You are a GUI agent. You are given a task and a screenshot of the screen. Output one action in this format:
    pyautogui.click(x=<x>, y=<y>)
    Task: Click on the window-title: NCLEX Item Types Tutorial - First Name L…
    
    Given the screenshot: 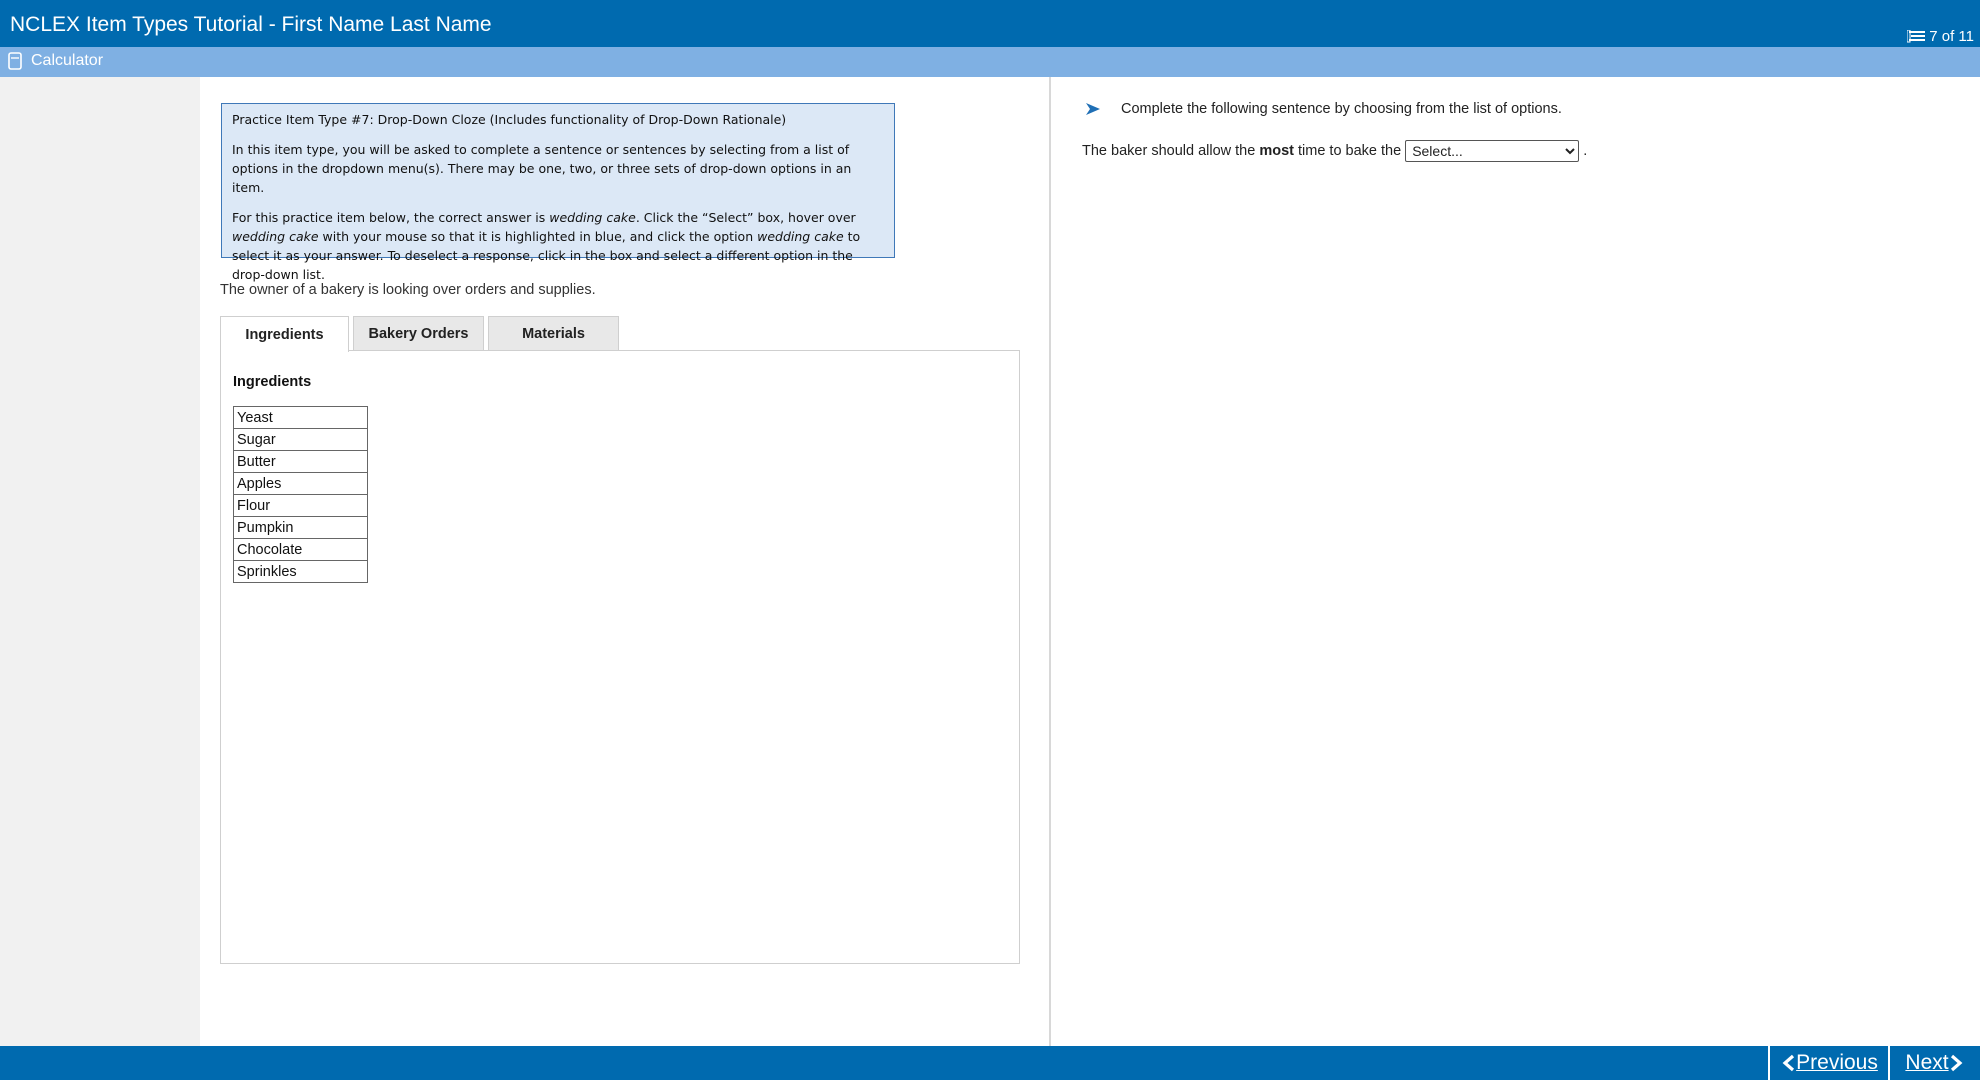 What is the action you would take?
    pyautogui.click(x=251, y=24)
    